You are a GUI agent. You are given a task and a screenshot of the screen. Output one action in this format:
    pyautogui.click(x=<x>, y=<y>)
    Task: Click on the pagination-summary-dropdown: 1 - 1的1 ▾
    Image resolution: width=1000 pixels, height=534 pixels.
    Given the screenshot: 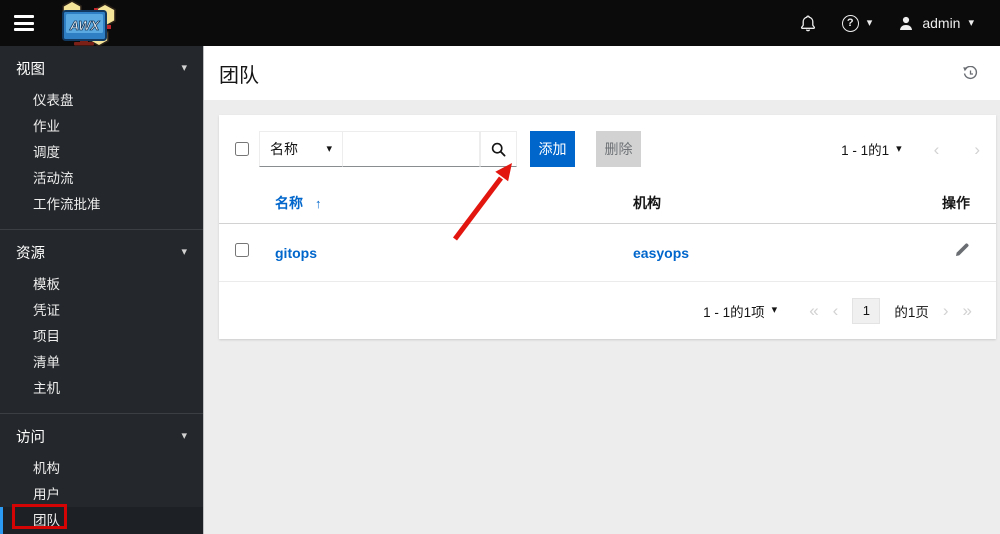 What is the action you would take?
    pyautogui.click(x=871, y=149)
    